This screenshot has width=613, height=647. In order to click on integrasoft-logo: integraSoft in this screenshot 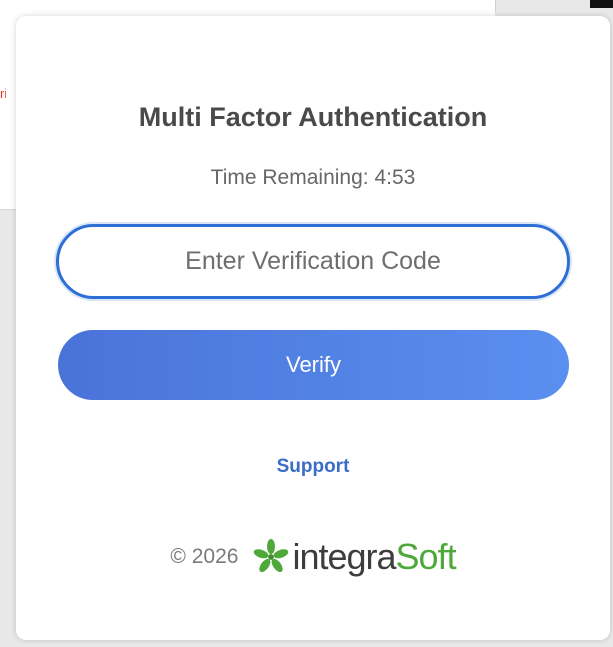, I will do `click(354, 557)`.